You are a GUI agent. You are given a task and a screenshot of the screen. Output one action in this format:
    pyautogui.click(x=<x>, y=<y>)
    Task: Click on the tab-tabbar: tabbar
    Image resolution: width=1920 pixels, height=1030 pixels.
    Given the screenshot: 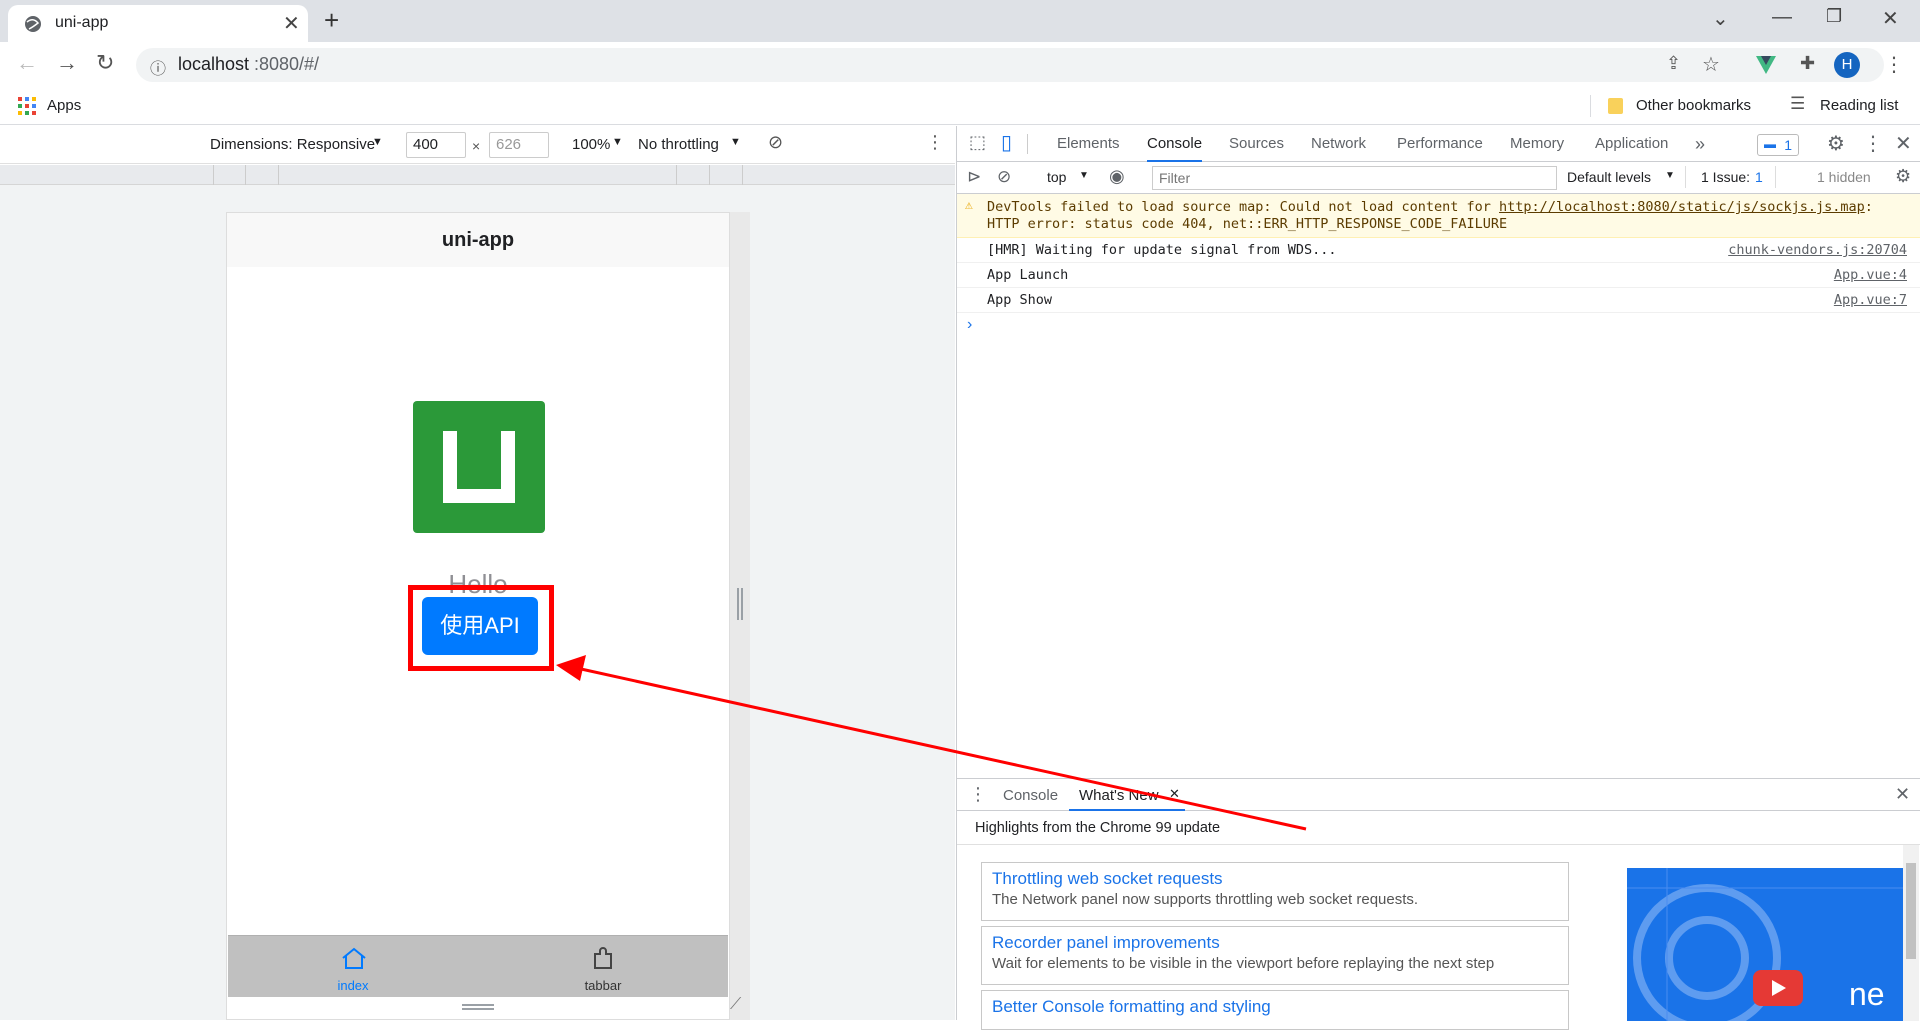 What is the action you would take?
    pyautogui.click(x=603, y=966)
    